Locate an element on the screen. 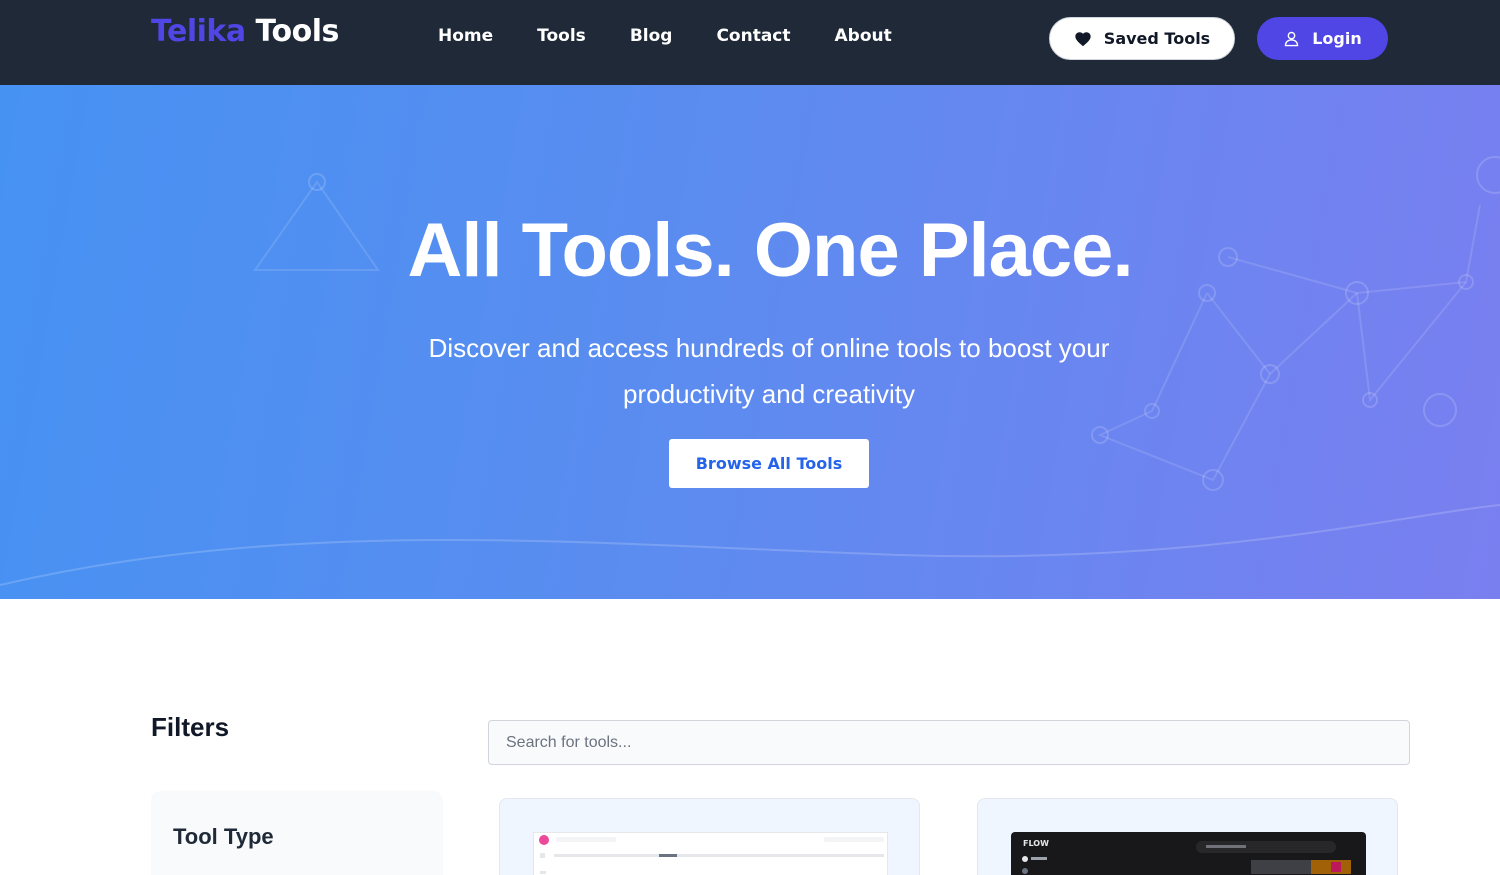  tool-type-heading: Tool Type is located at coordinates (223, 836).